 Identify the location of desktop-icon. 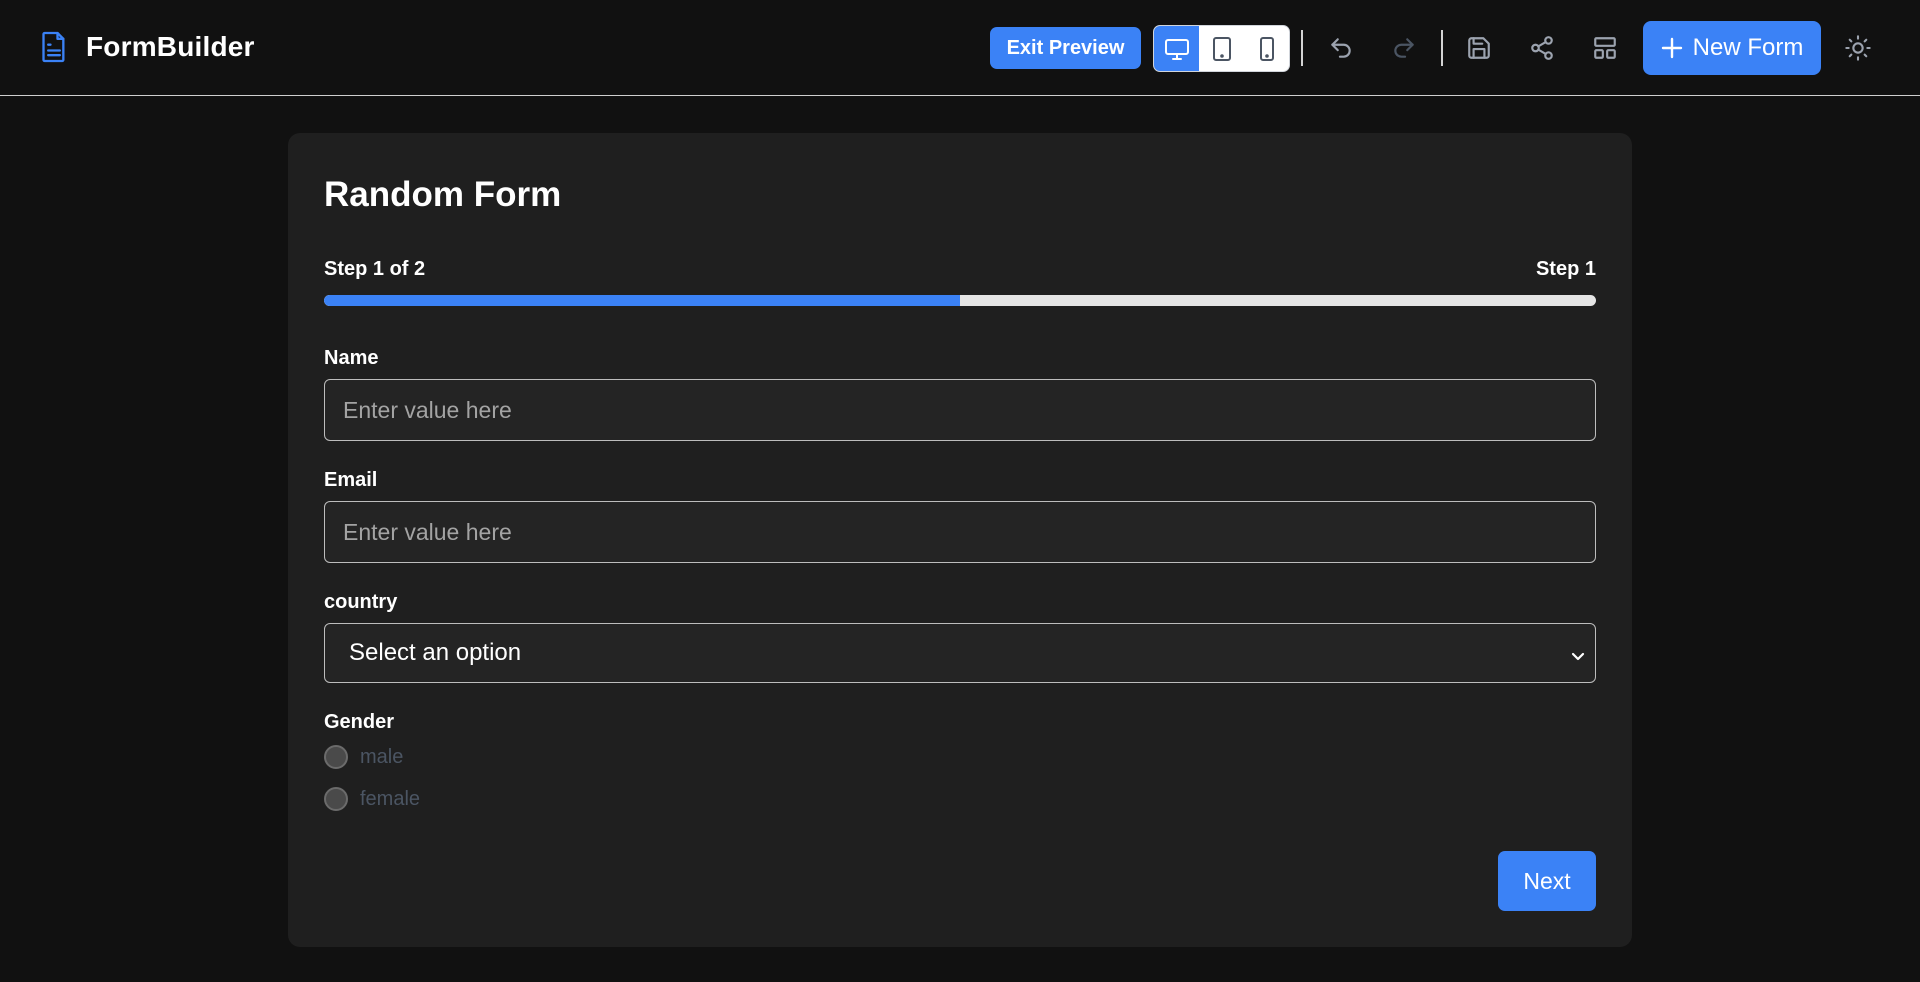
(1176, 49).